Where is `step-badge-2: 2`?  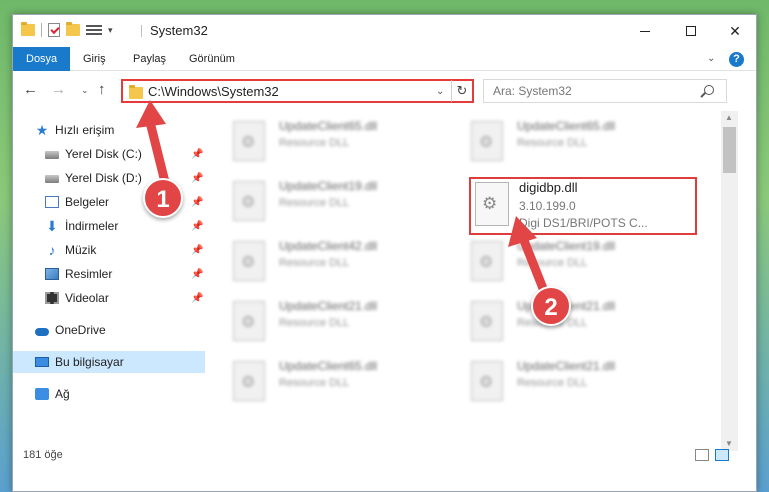
step-badge-2: 2 is located at coordinates (551, 306).